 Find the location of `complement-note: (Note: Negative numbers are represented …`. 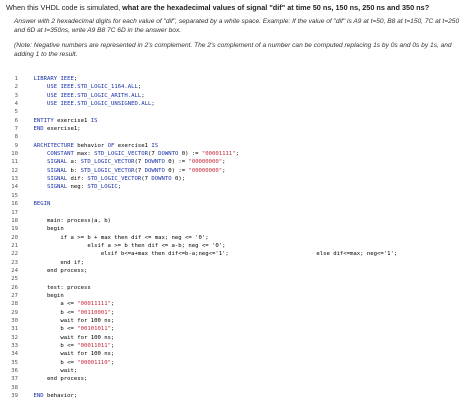

complement-note: (Note: Negative numbers are represented … is located at coordinates (233, 50).